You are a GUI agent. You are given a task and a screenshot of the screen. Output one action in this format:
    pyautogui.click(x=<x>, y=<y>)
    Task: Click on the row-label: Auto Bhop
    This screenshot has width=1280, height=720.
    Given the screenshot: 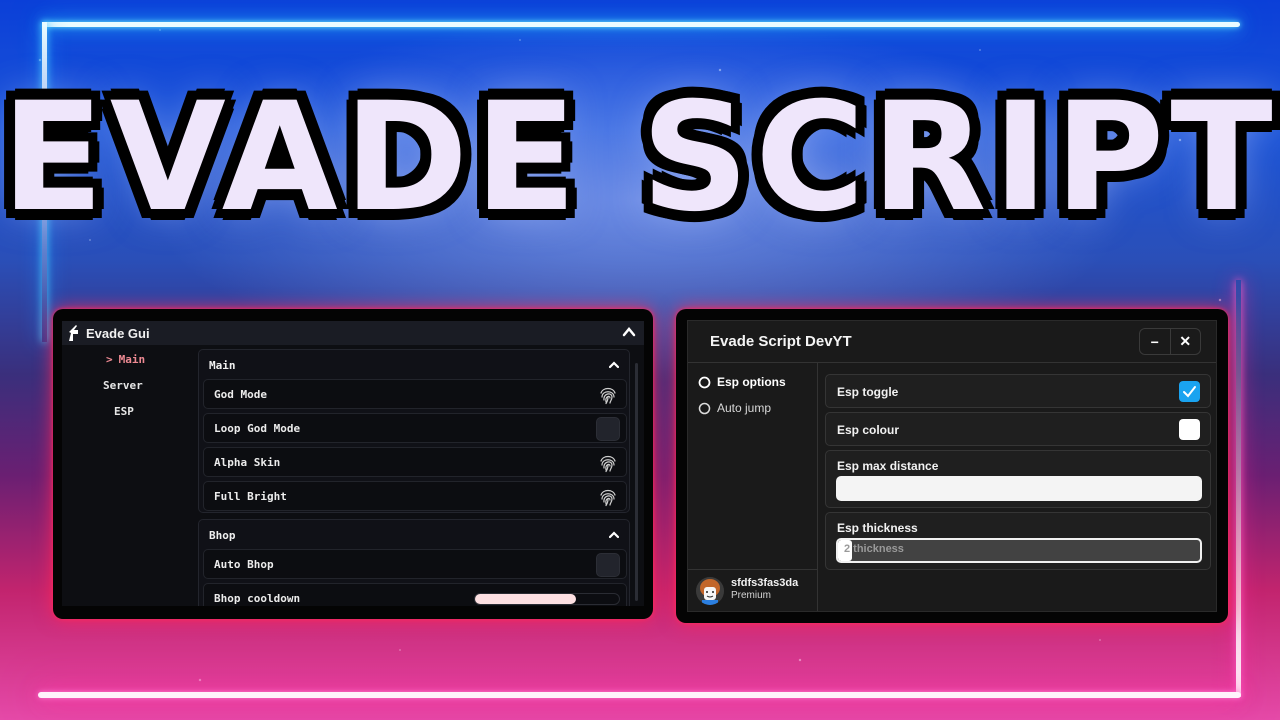 What is the action you would take?
    pyautogui.click(x=244, y=564)
    